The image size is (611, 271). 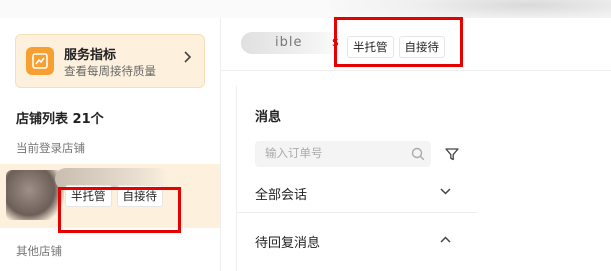 I want to click on order-search-box, so click(x=343, y=154).